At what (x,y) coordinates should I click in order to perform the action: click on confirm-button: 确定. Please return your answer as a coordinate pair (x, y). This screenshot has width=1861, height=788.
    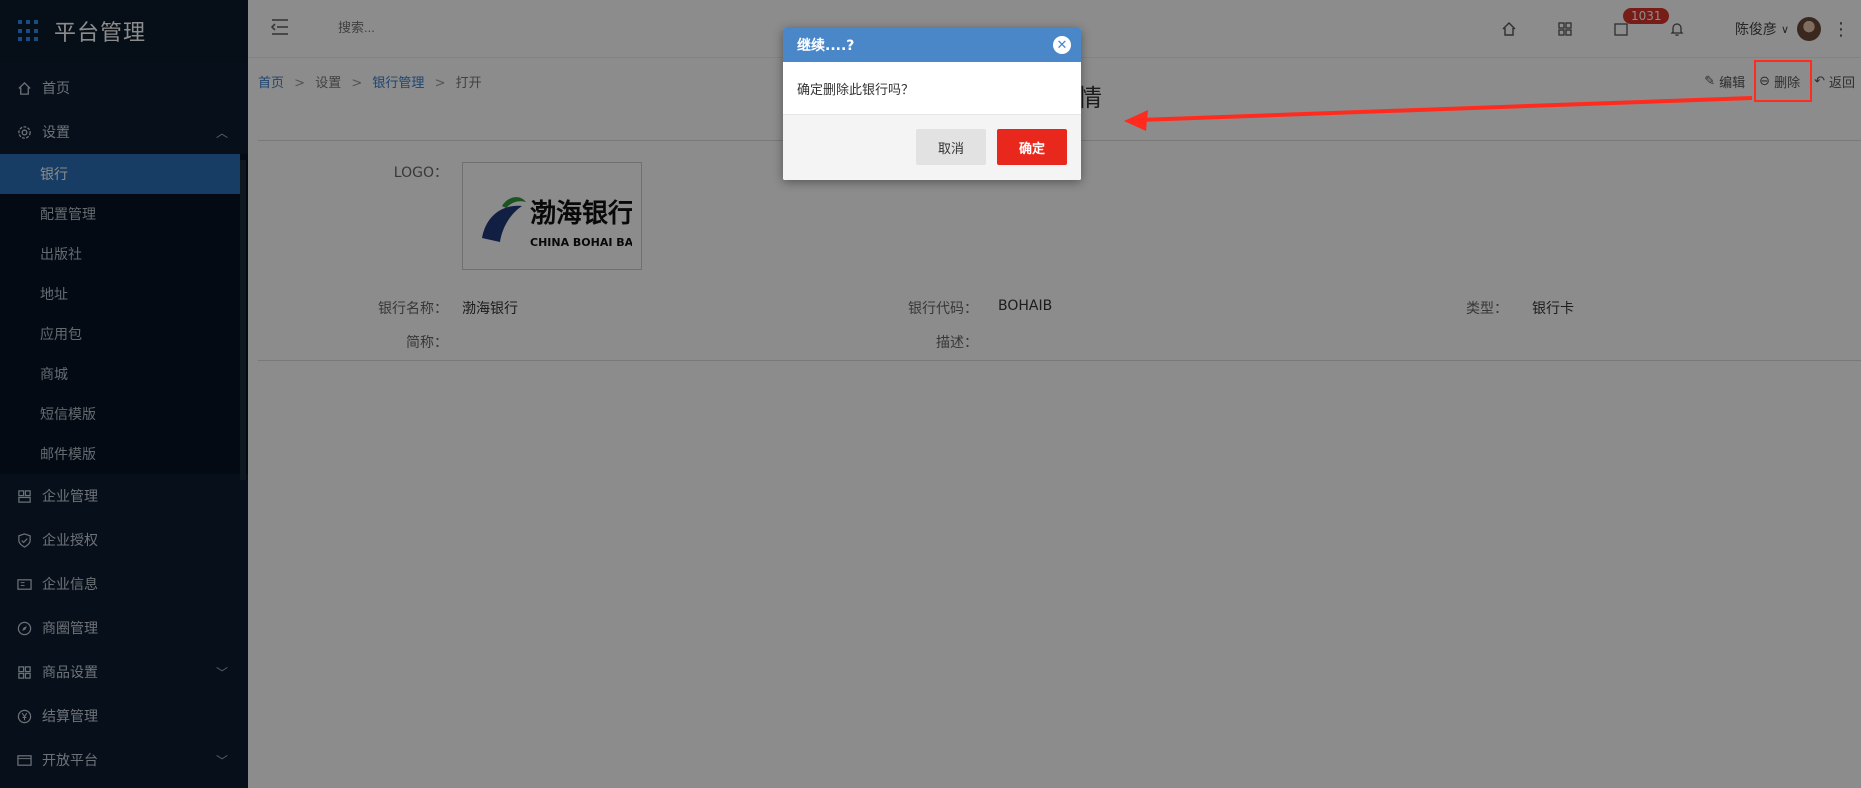
    Looking at the image, I should click on (1032, 147).